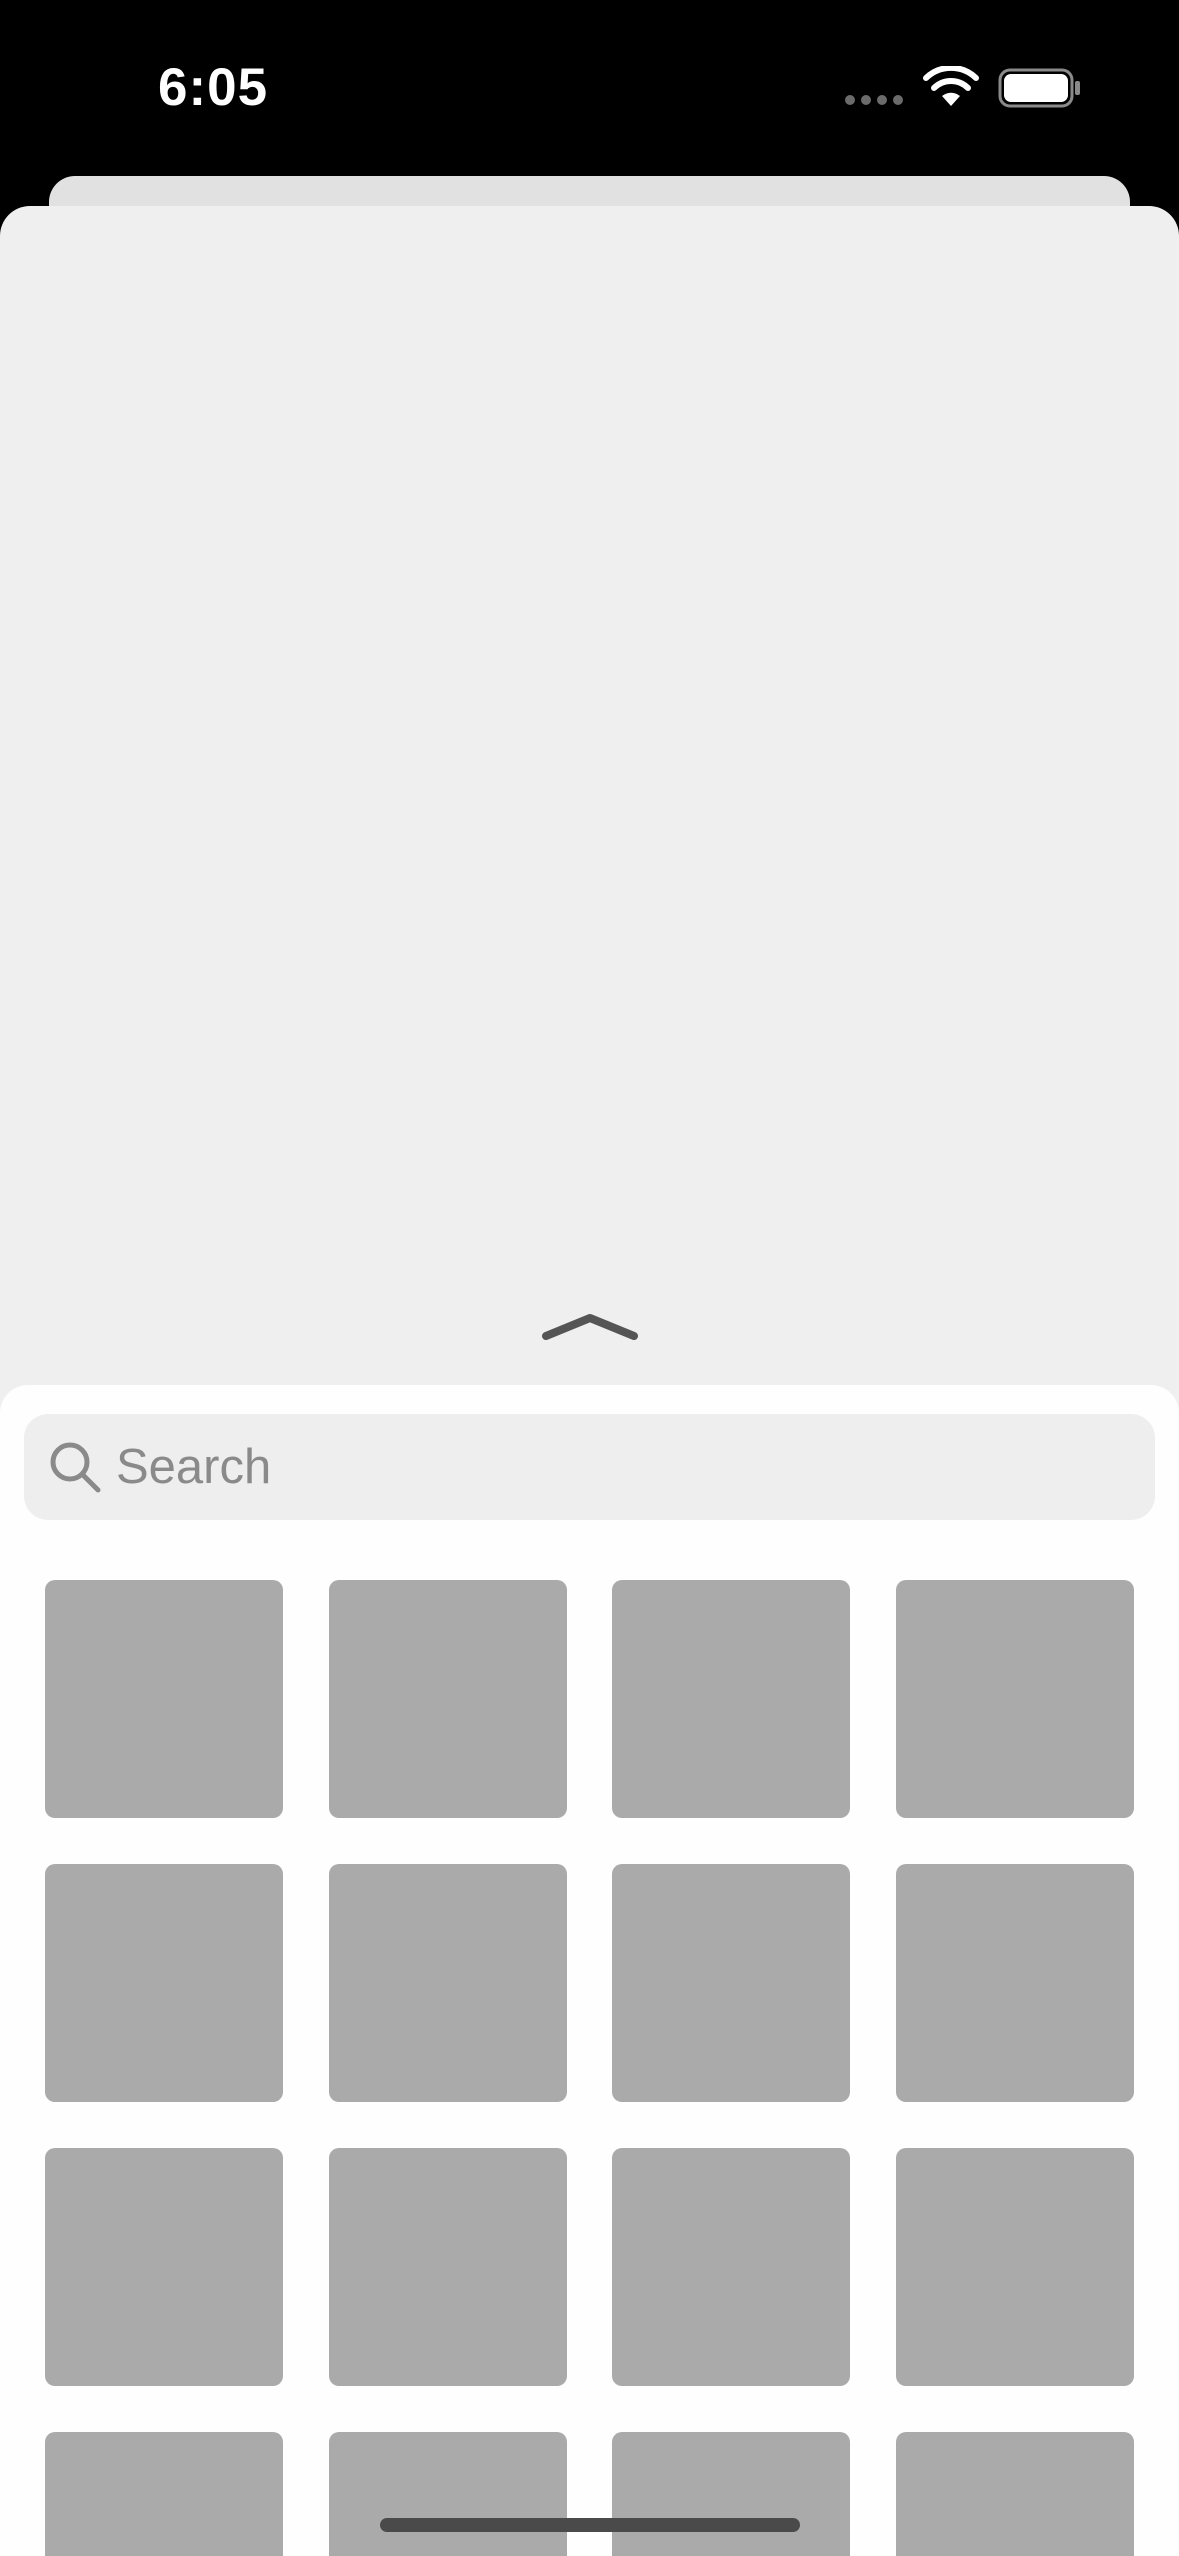 The width and height of the screenshot is (1179, 2556). I want to click on chevron-up-icon, so click(590, 1326).